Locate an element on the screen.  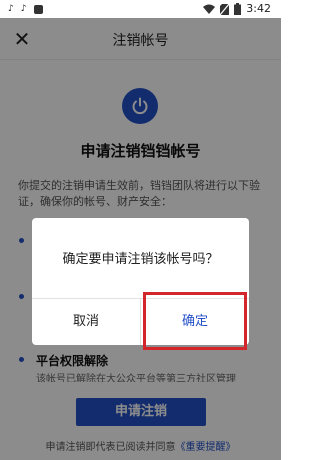
cancel-button: 取消 is located at coordinates (86, 322).